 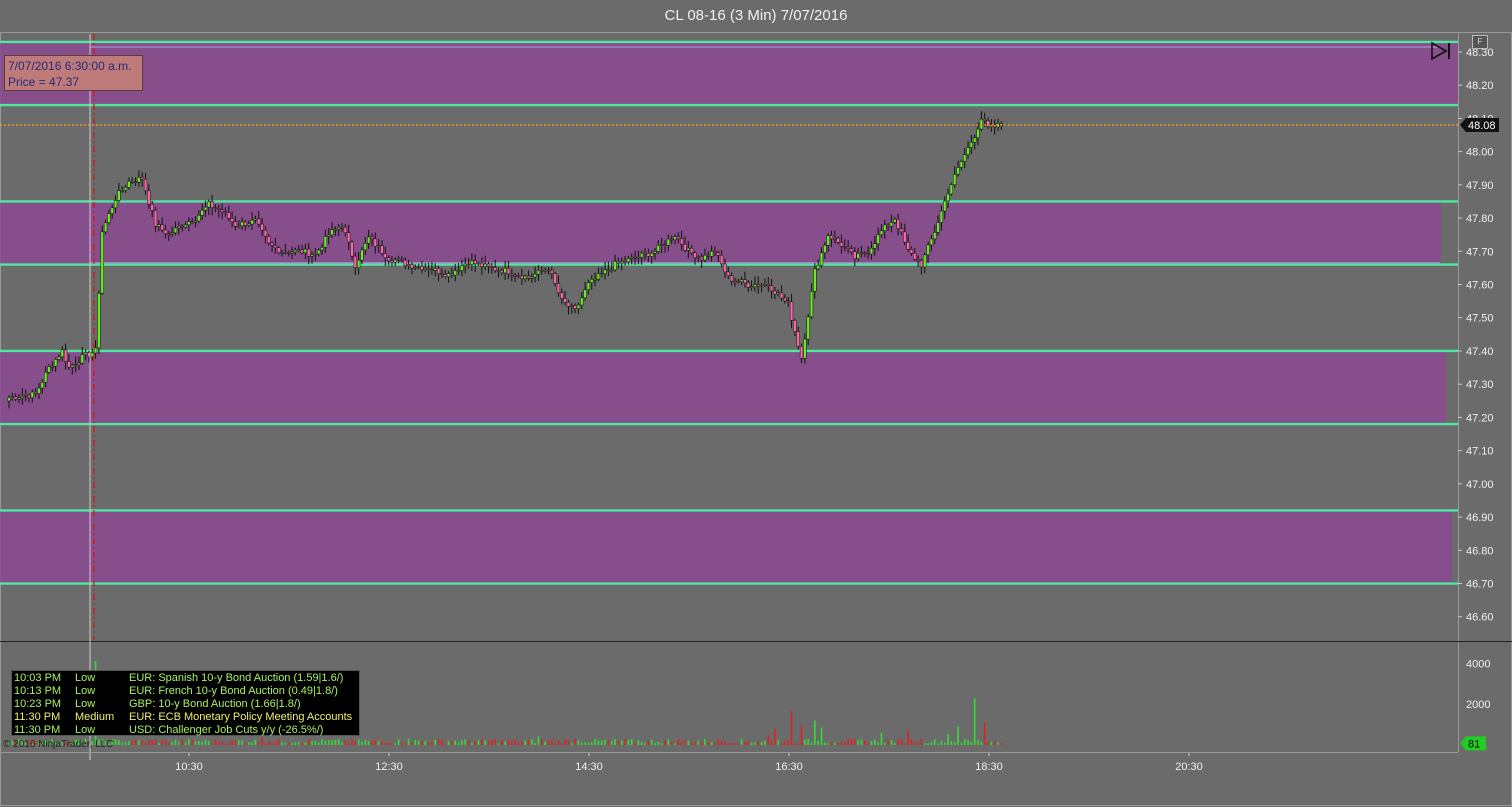 I want to click on news-time: 10:13 PM, so click(x=38, y=691).